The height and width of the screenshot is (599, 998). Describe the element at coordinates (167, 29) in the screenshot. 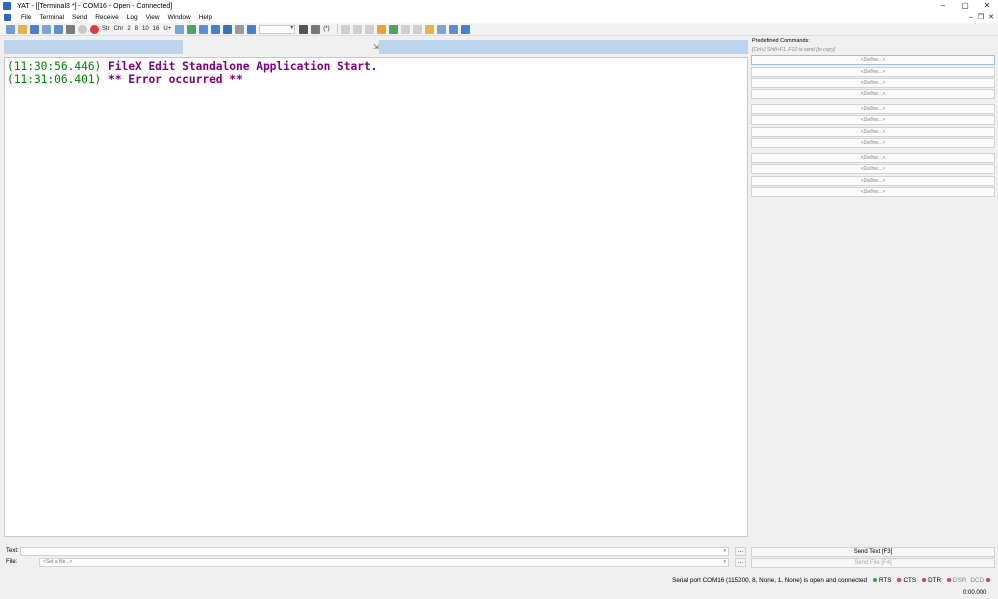

I see `radix-unicode-button: U+` at that location.